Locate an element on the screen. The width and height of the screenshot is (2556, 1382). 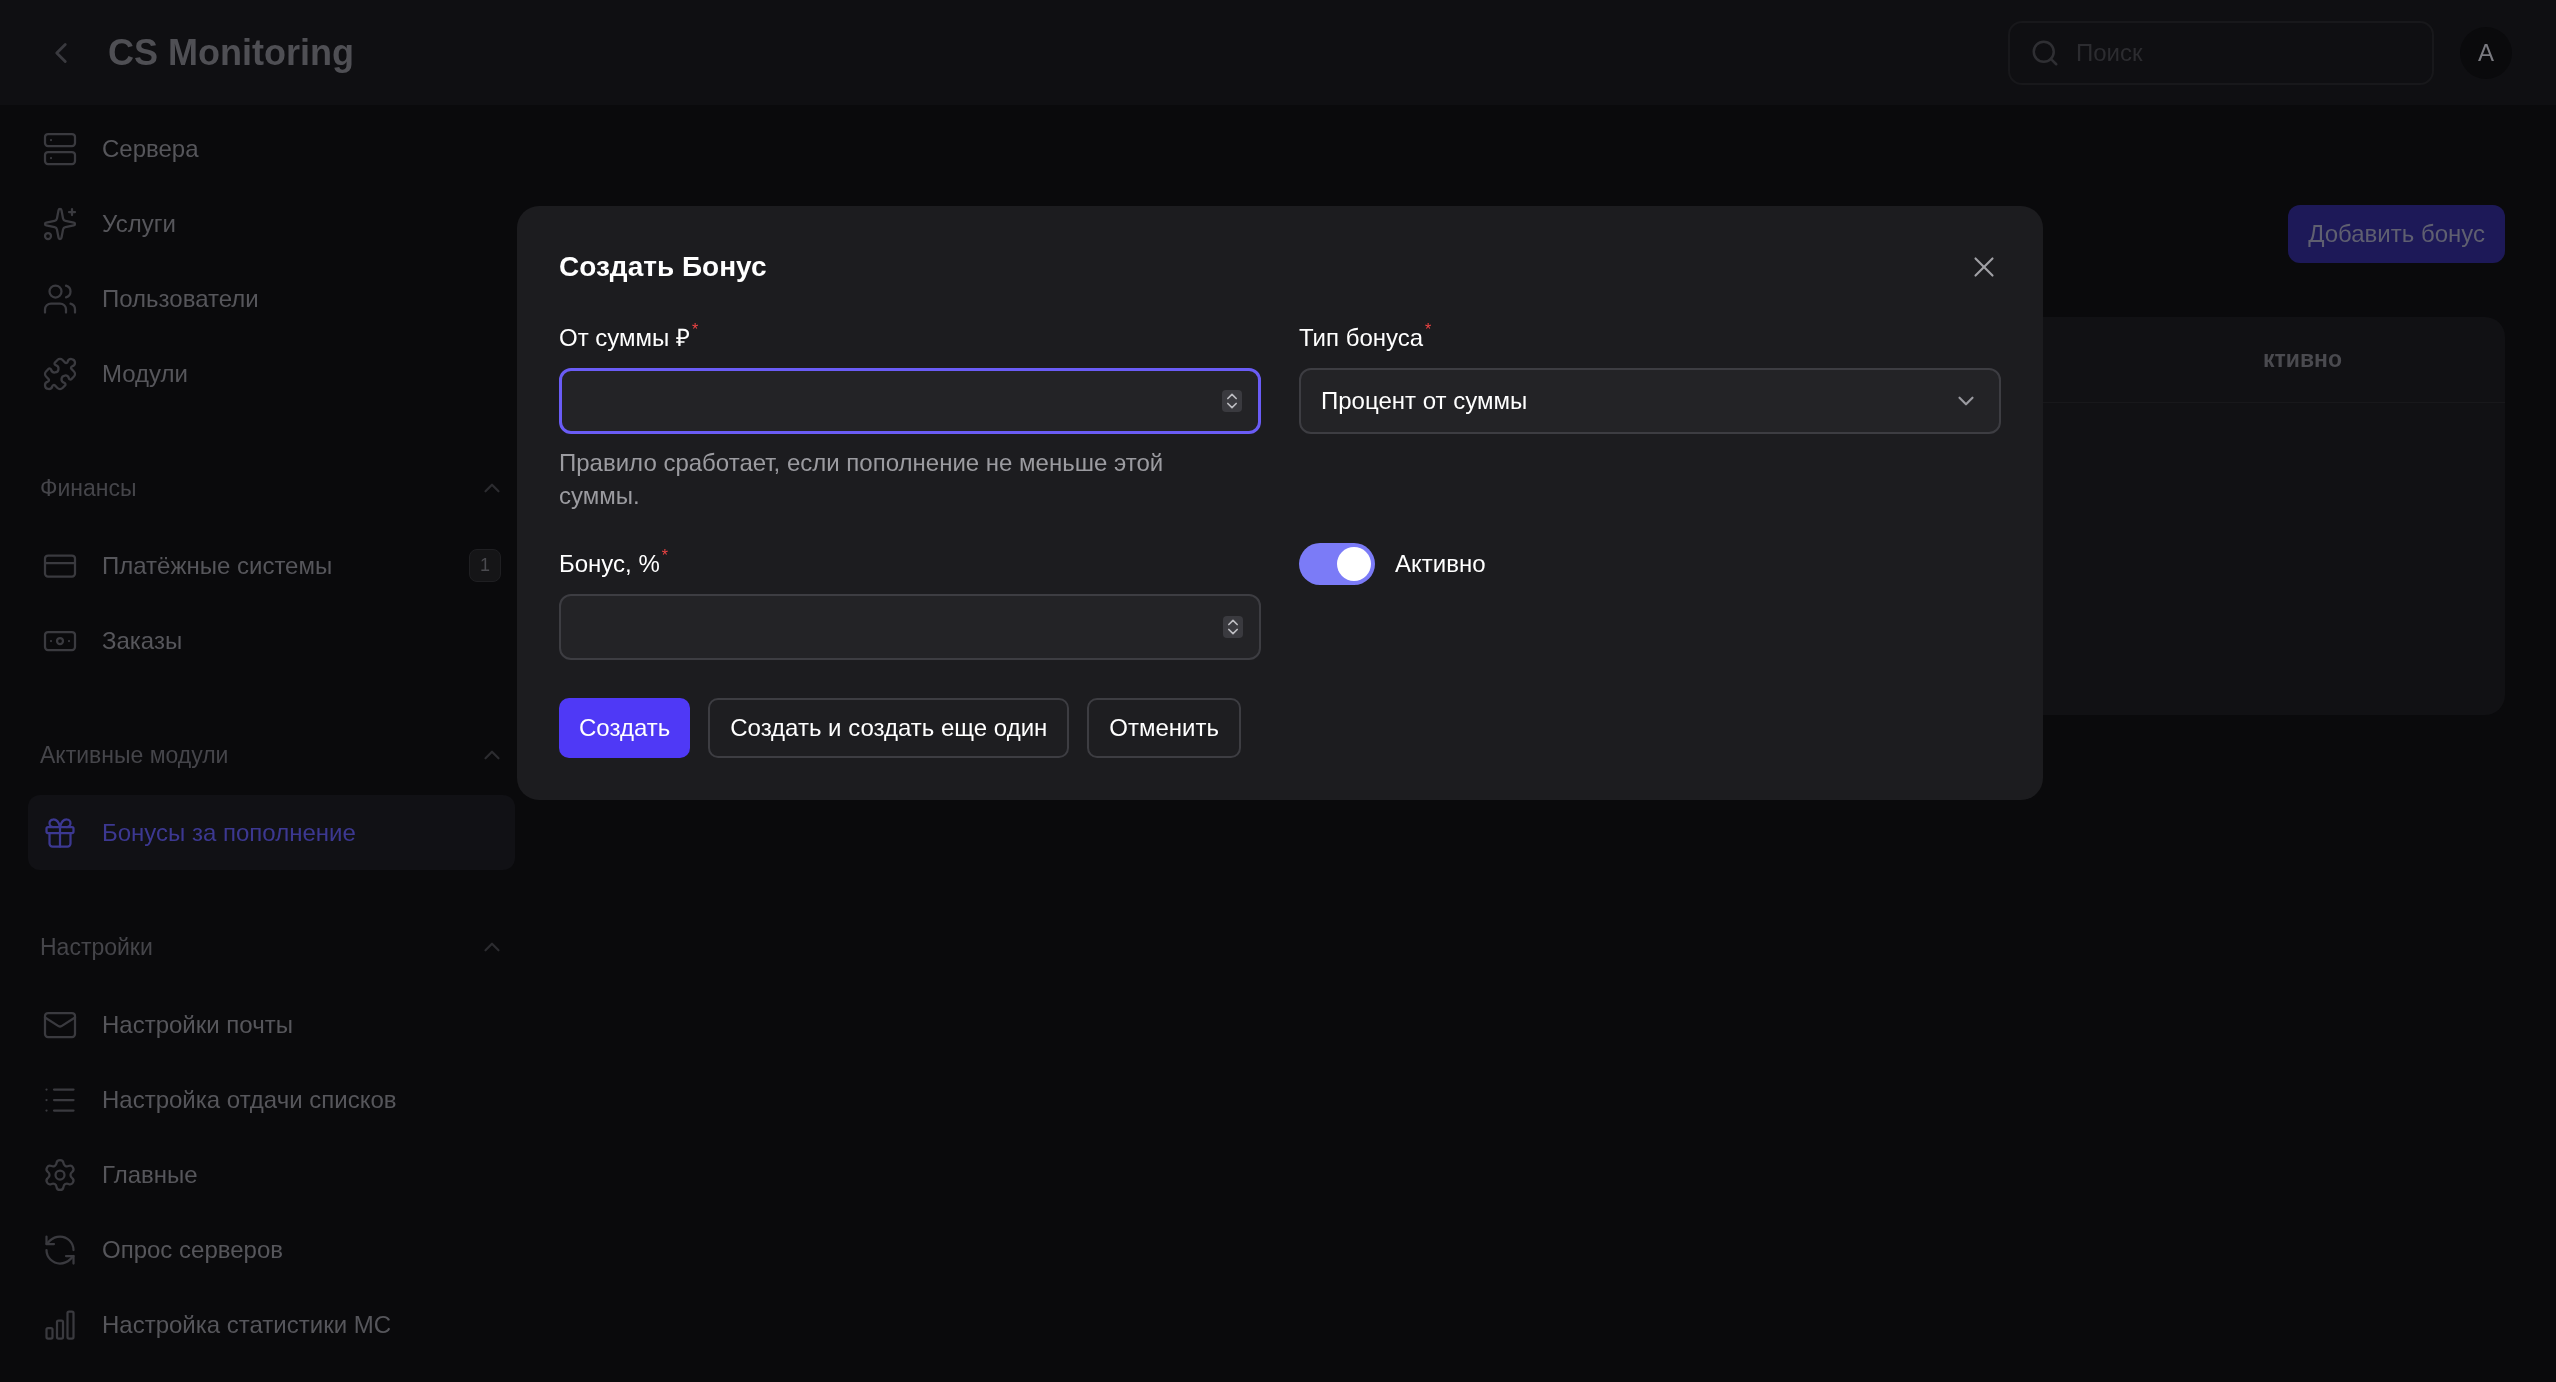
sidebar-item: Заказы is located at coordinates (271, 640).